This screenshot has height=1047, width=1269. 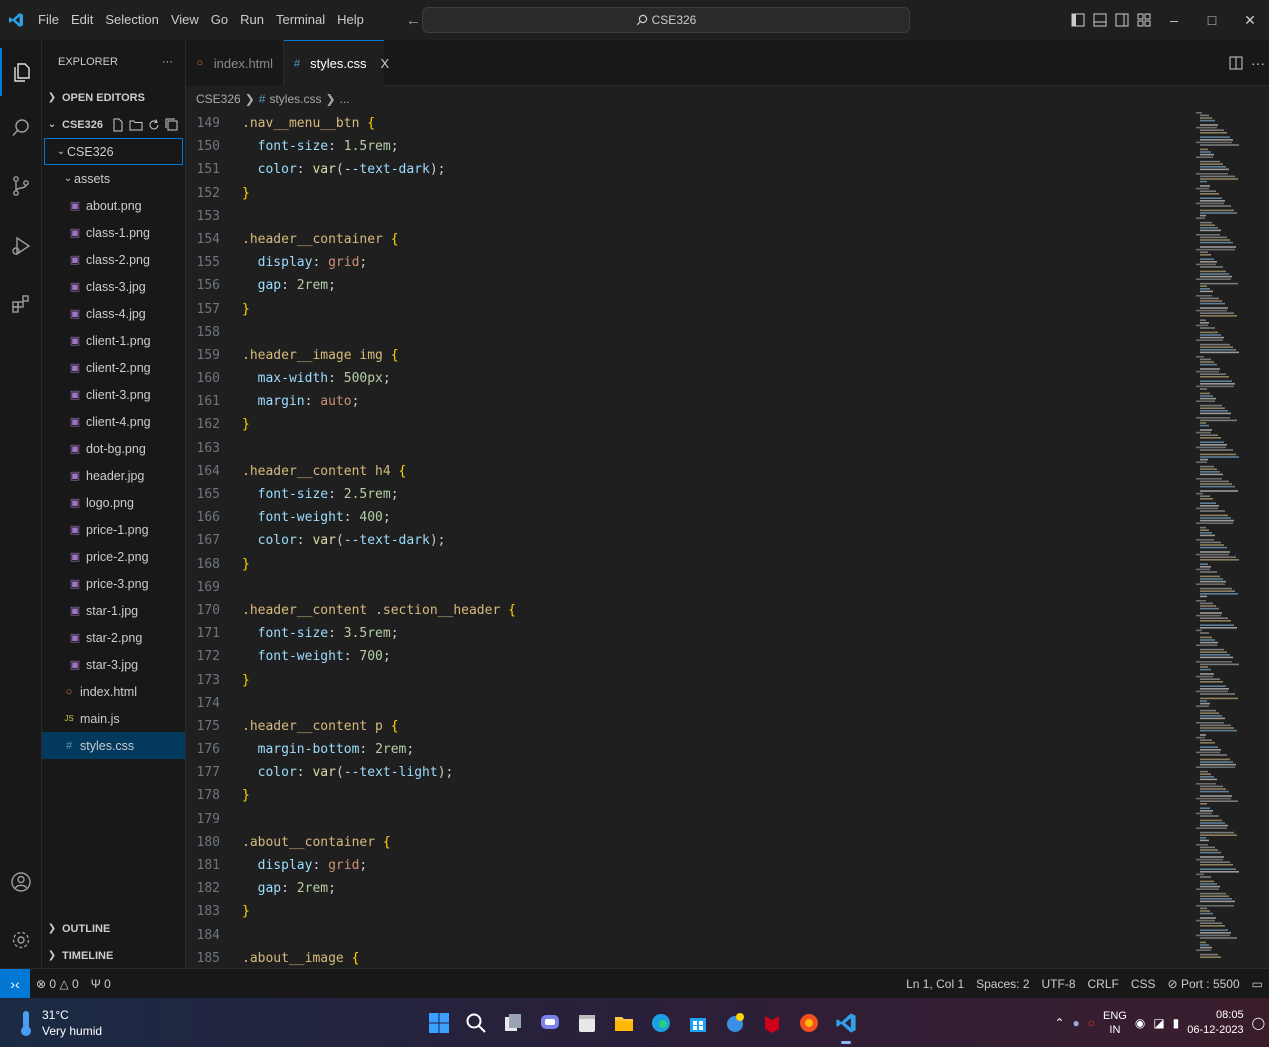 I want to click on menu-item-file: File, so click(x=48, y=20).